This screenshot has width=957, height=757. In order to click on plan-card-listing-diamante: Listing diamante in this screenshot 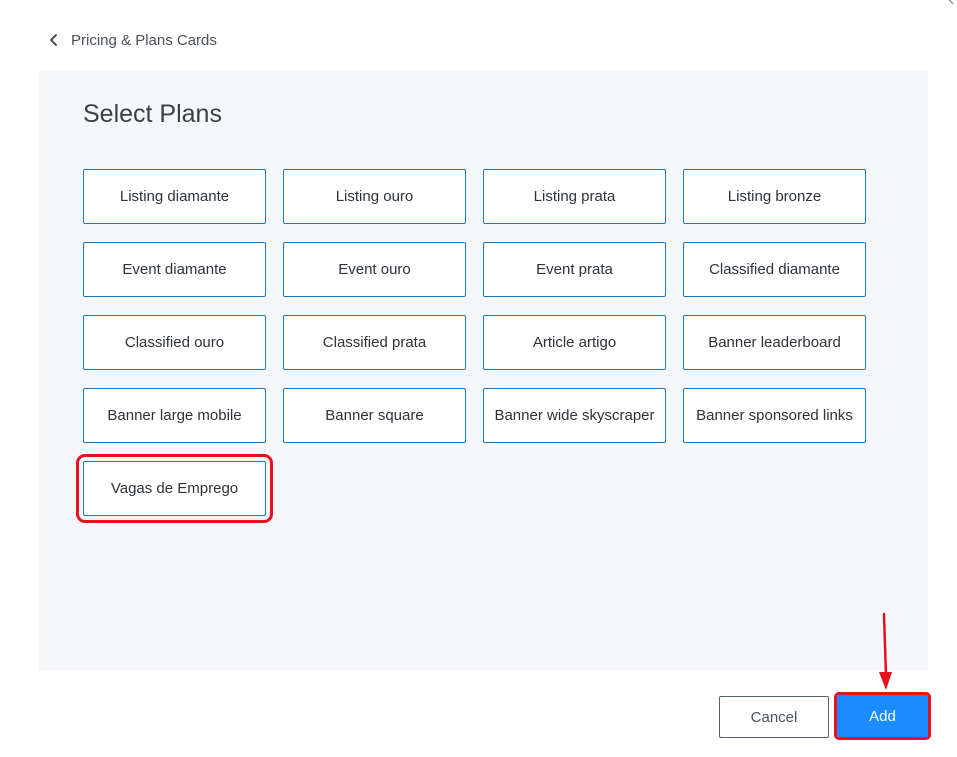, I will do `click(174, 196)`.